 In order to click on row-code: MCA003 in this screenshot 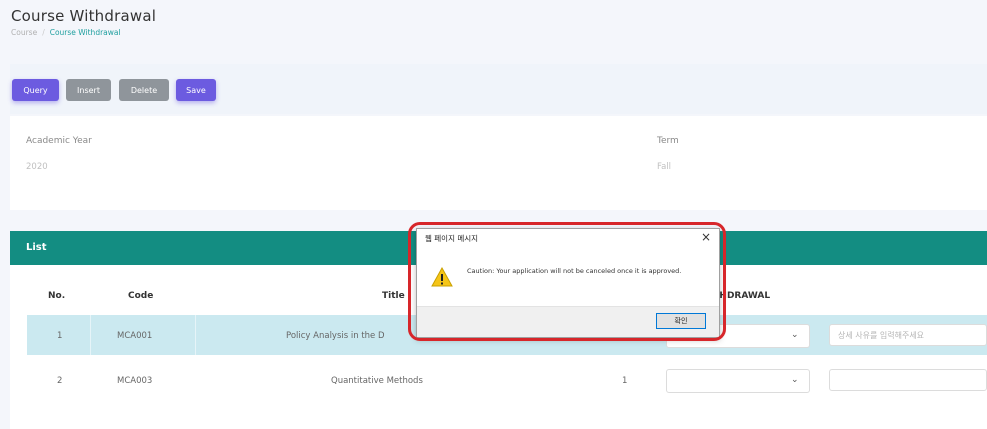, I will do `click(135, 381)`.